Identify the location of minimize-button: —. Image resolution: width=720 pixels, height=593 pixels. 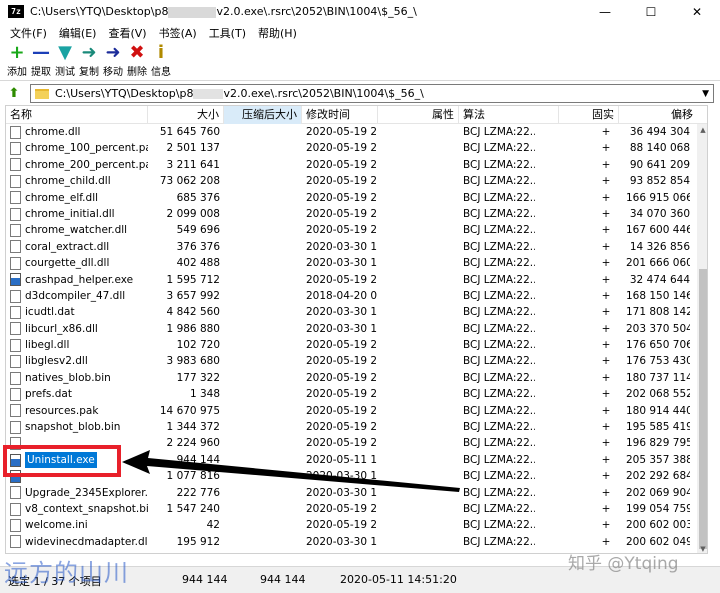
(605, 12).